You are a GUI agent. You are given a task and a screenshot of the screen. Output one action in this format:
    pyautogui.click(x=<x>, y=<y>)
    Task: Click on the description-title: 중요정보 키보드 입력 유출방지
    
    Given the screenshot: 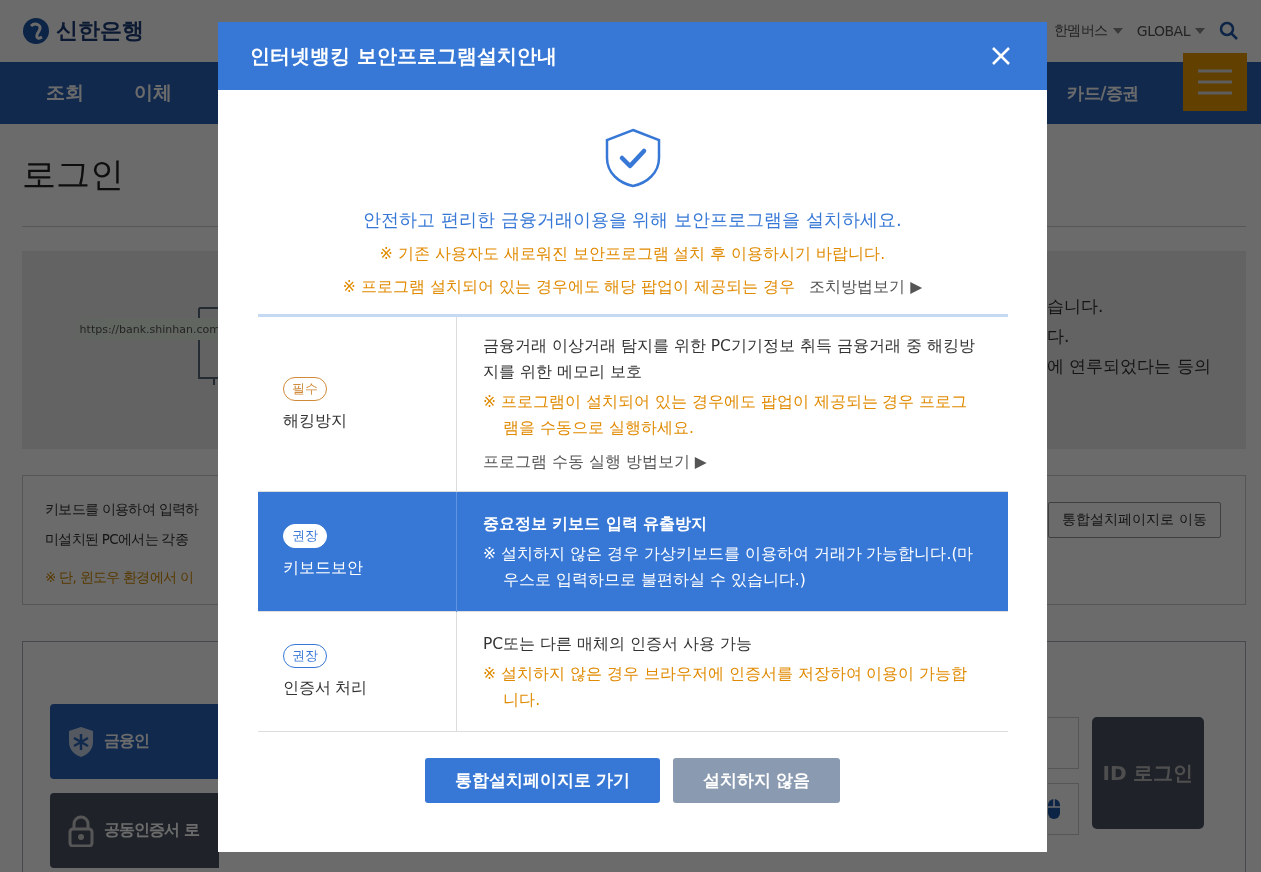 What is the action you would take?
    pyautogui.click(x=596, y=524)
    